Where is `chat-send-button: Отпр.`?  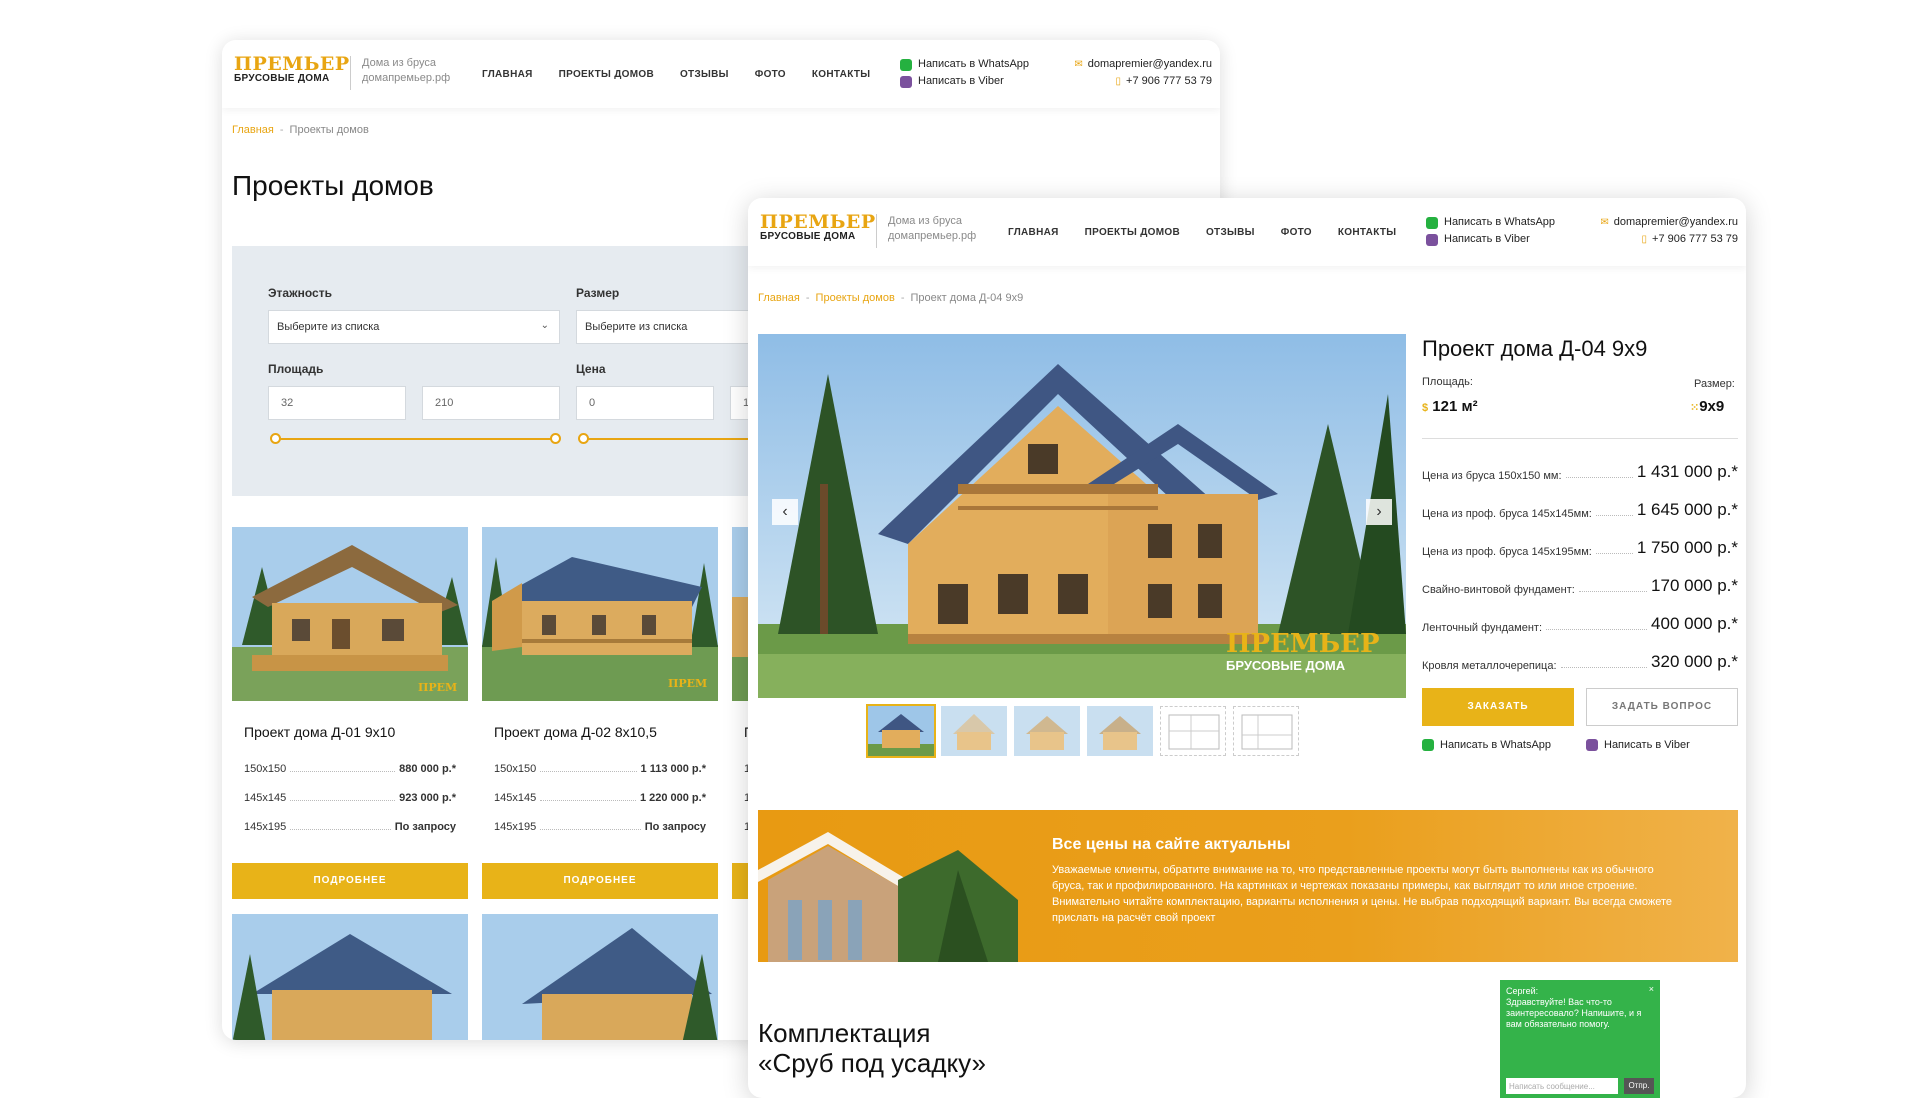
chat-send-button: Отпр. is located at coordinates (1639, 1086).